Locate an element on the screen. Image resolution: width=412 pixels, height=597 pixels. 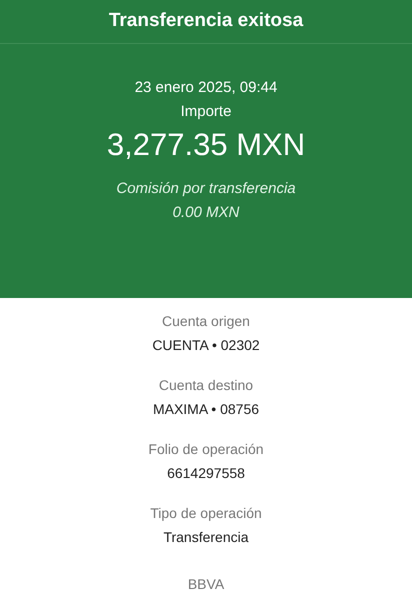
detail-label: Cuenta origen is located at coordinates (206, 321).